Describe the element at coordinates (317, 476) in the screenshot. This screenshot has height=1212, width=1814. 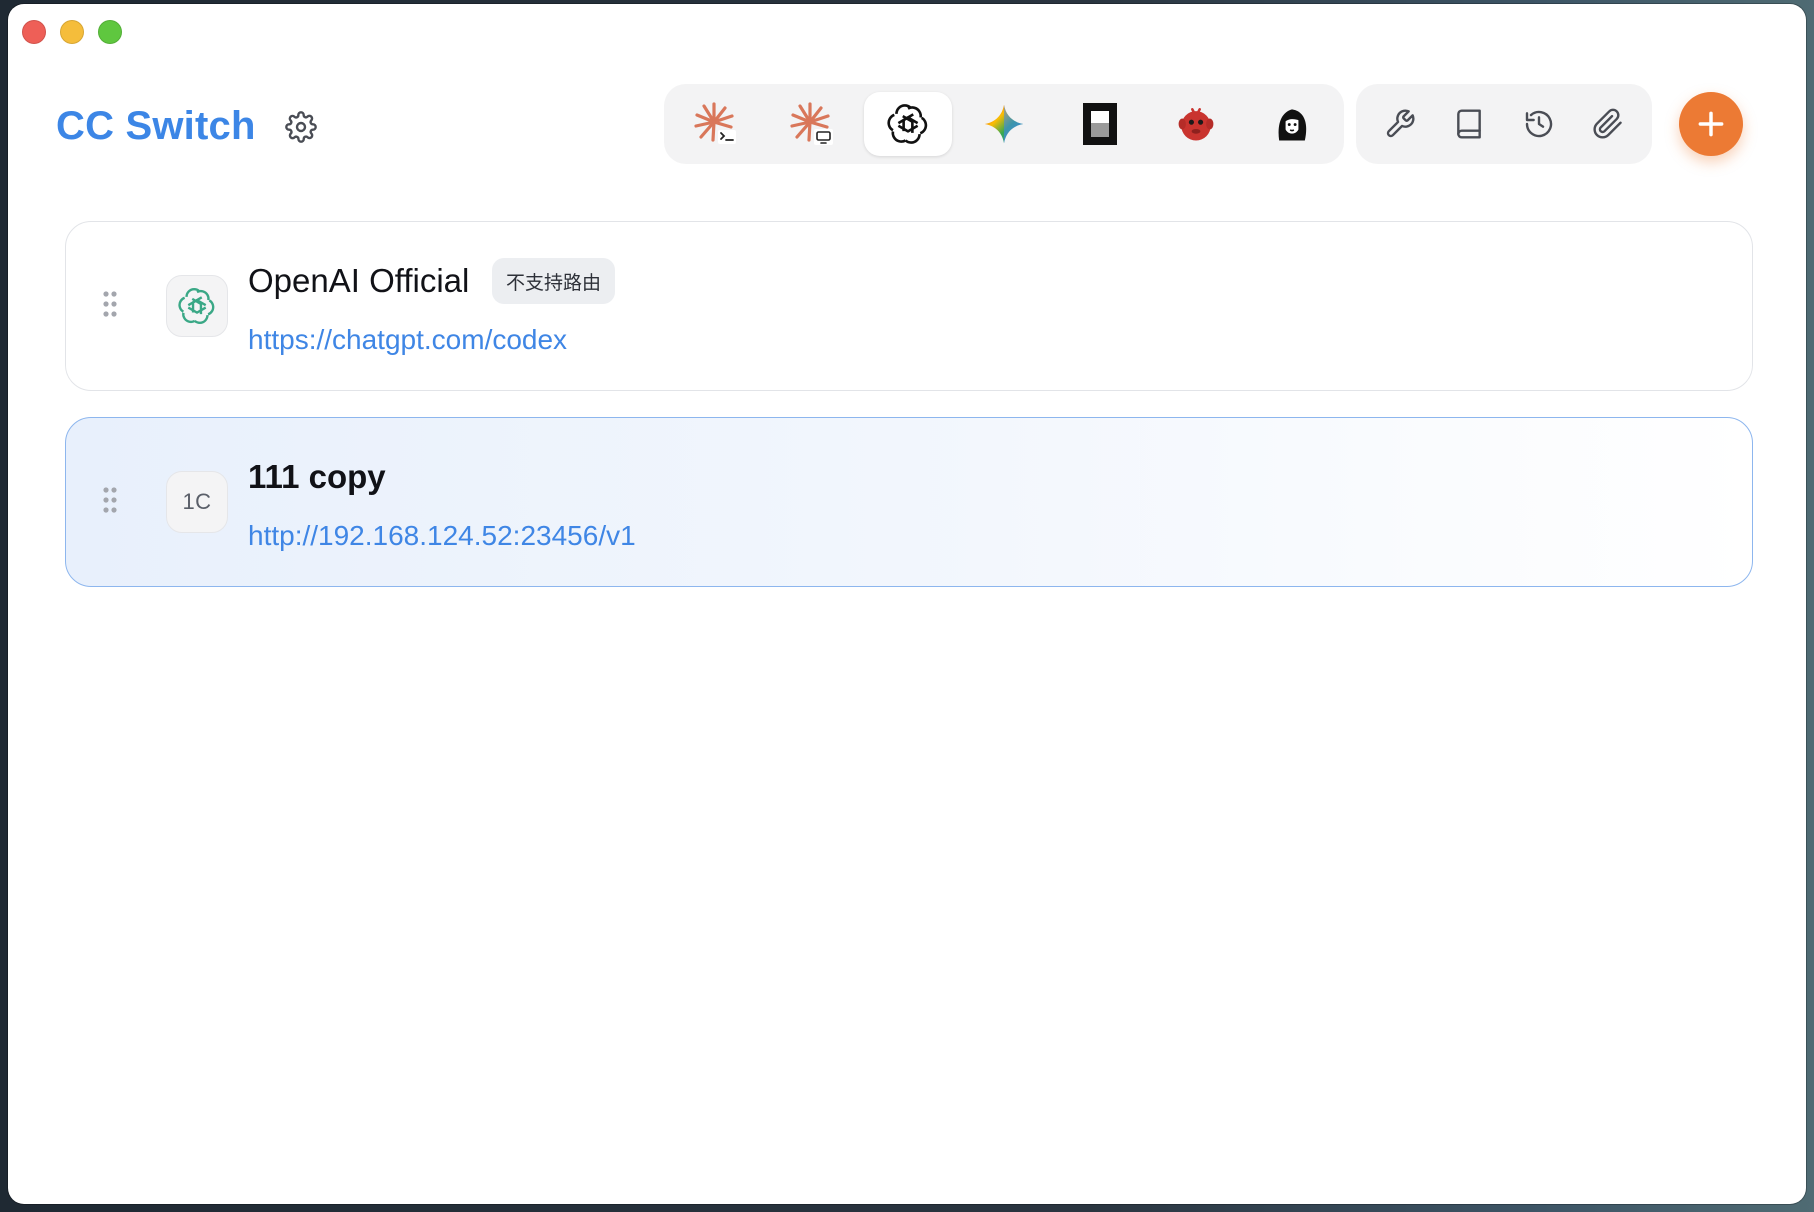
I see `provider-name: 111 copy` at that location.